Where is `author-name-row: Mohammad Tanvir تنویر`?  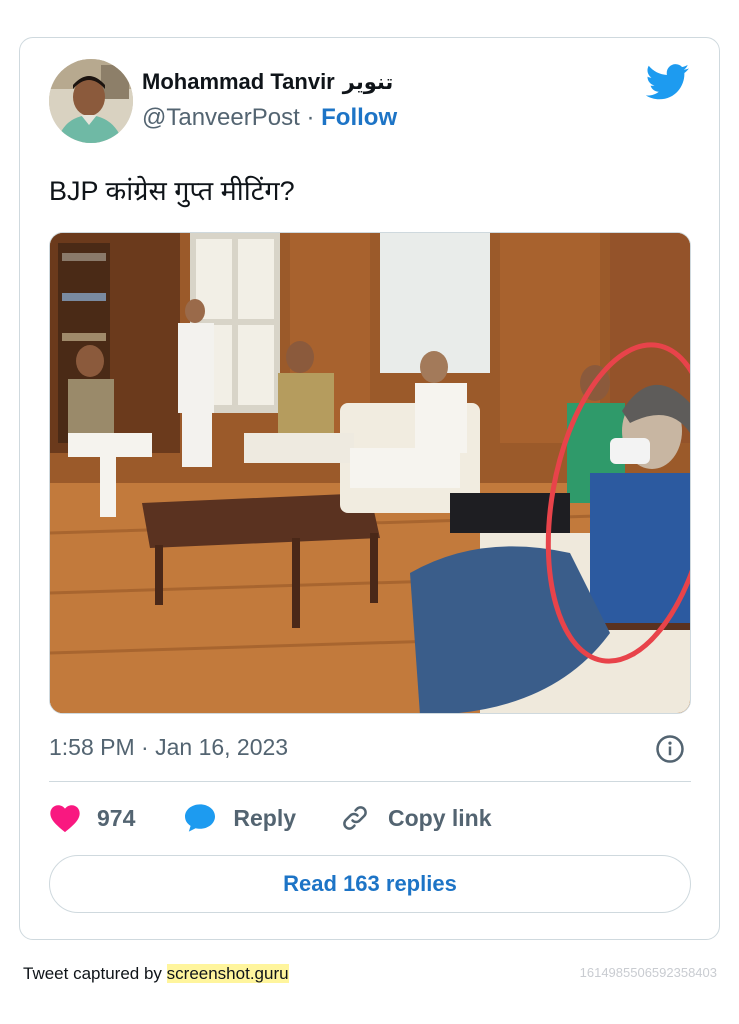
author-name-row: Mohammad Tanvir تنویر is located at coordinates (267, 82).